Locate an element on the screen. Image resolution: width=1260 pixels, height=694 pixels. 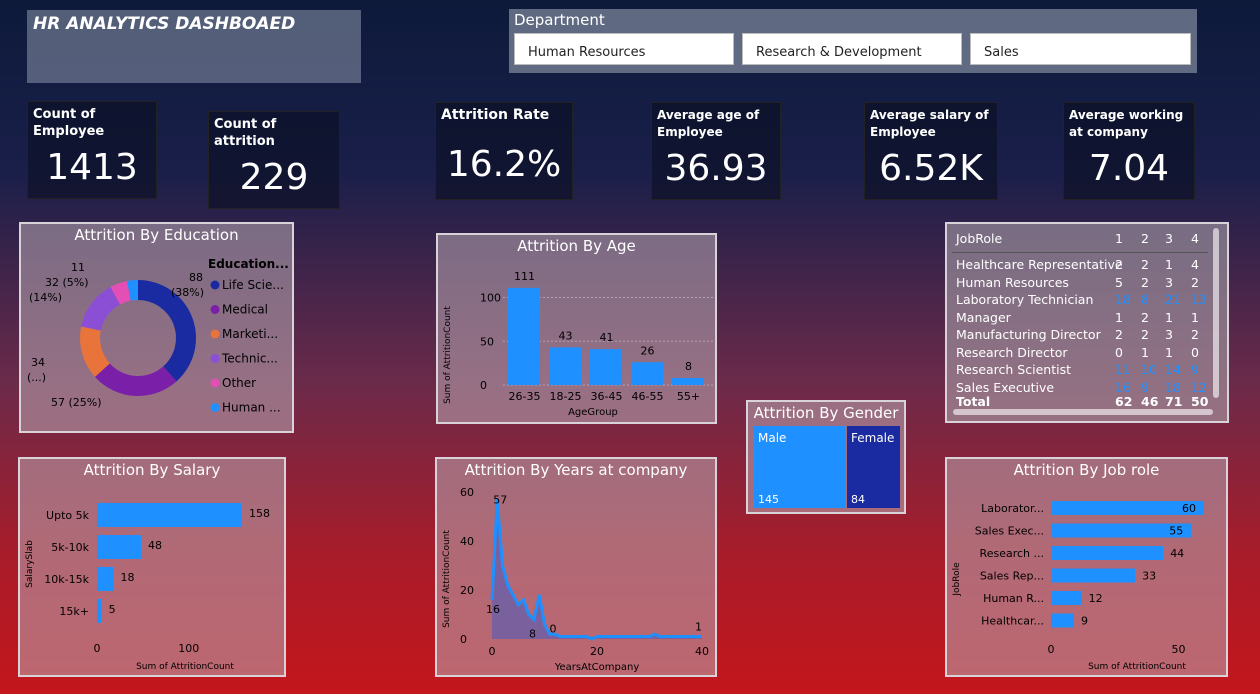
years-xlabel: YearsAtCompany is located at coordinates (597, 667).